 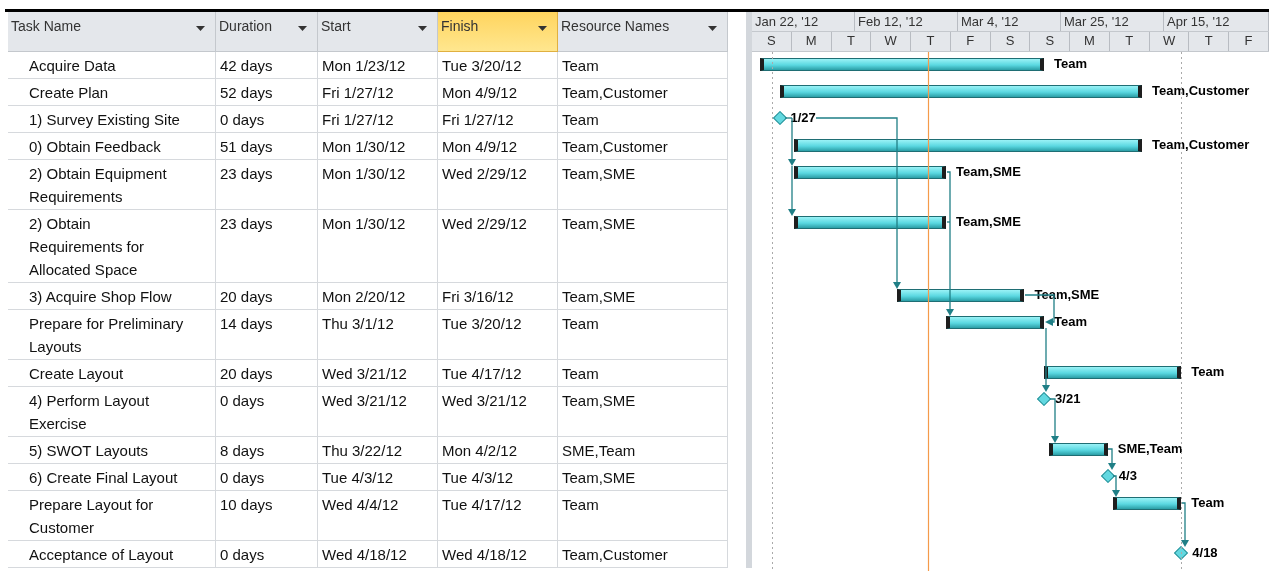 I want to click on finish-cell: Fri 1/27/12, so click(x=478, y=119).